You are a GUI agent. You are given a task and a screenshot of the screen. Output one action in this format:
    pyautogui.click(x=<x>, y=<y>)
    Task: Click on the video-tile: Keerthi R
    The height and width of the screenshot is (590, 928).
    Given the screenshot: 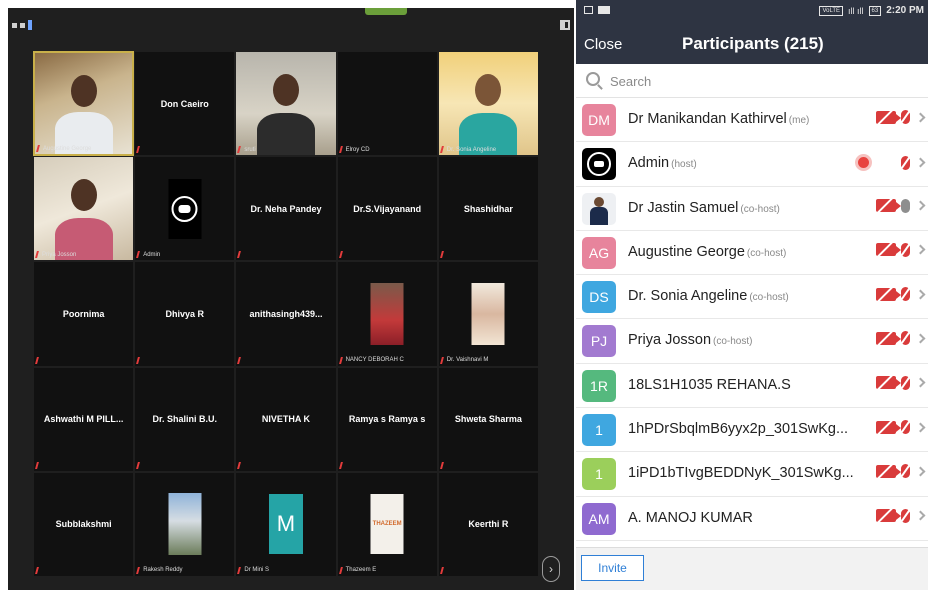 What is the action you would take?
    pyautogui.click(x=488, y=524)
    